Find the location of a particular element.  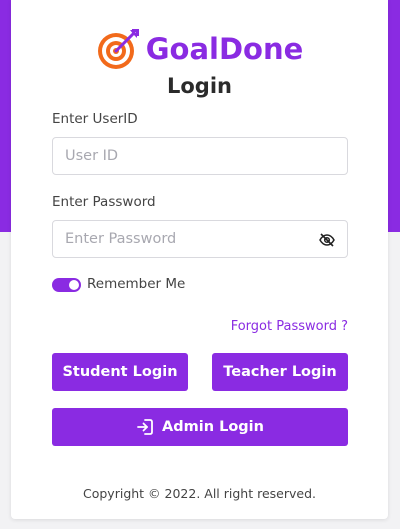

sign-in-icon is located at coordinates (145, 427).